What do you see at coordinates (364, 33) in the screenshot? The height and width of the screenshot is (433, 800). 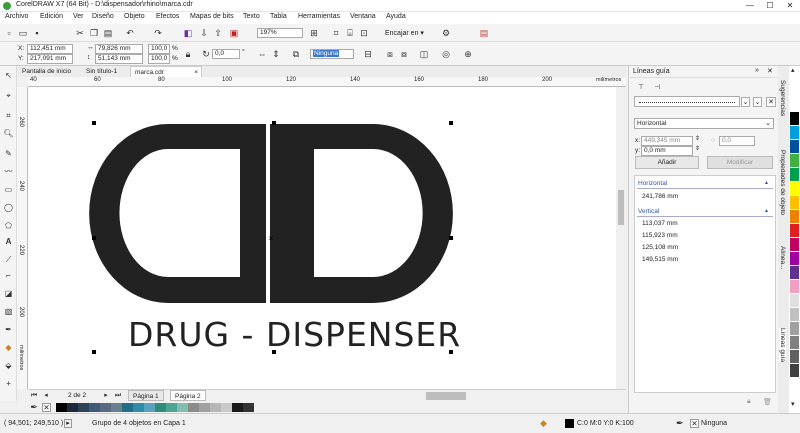 I see `show-guidelines-icon: ⊡` at bounding box center [364, 33].